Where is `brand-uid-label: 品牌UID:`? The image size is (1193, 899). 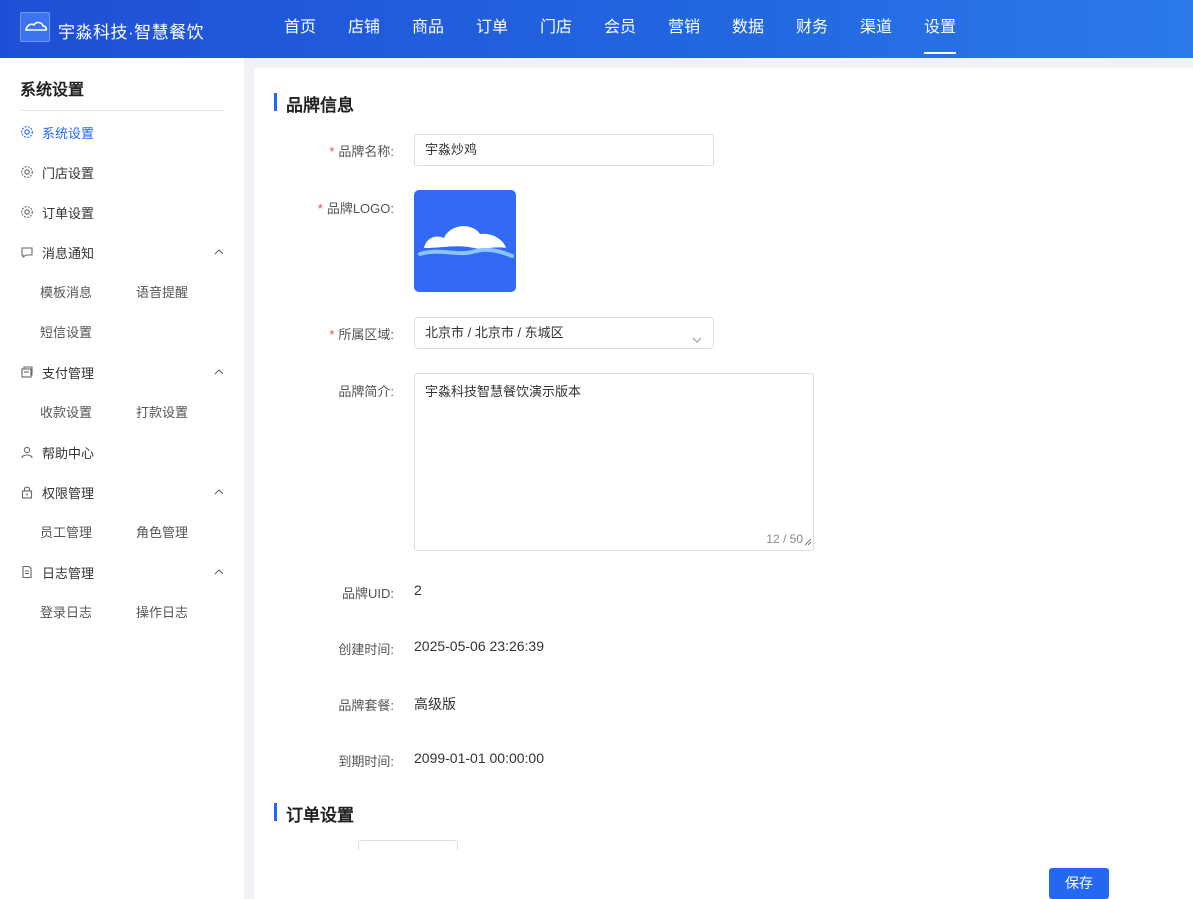
brand-uid-label: 品牌UID: is located at coordinates (367, 593).